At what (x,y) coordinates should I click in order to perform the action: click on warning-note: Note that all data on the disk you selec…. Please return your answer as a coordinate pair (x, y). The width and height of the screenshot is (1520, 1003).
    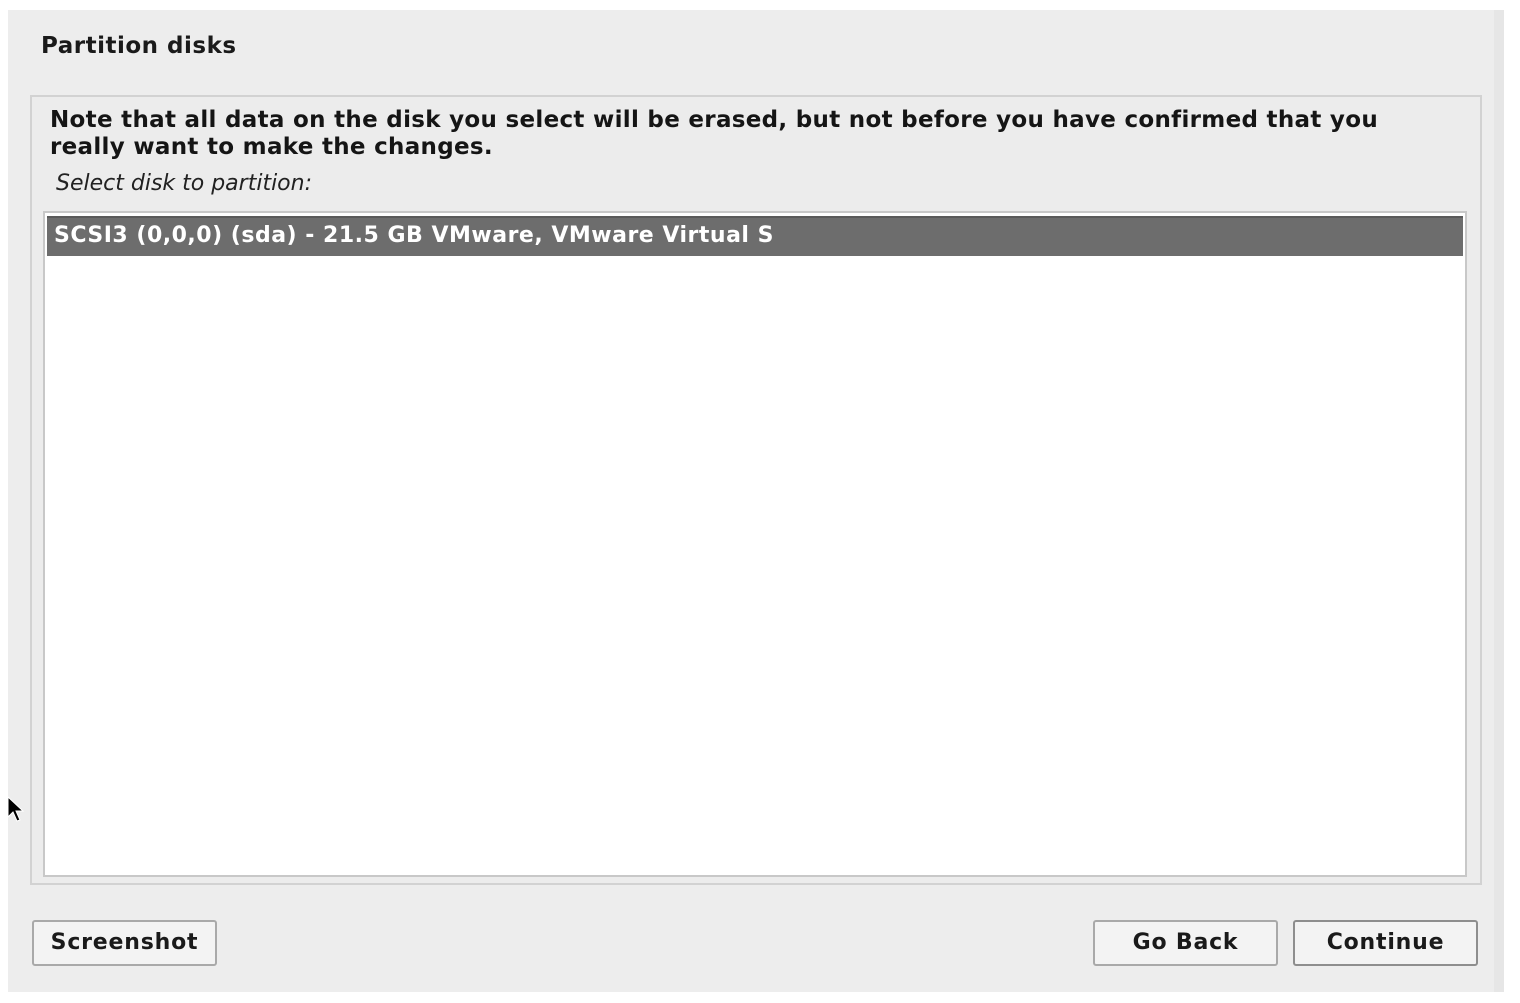
    Looking at the image, I should click on (714, 133).